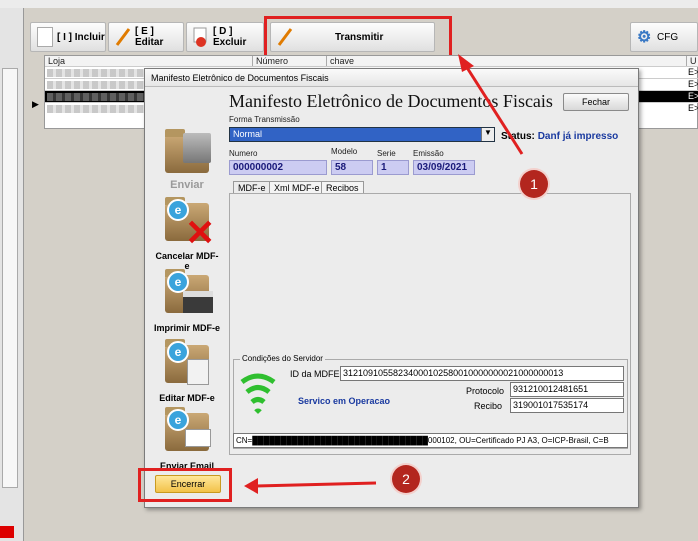 Image resolution: width=698 pixels, height=541 pixels. I want to click on annotation-badge-1: 1, so click(534, 184).